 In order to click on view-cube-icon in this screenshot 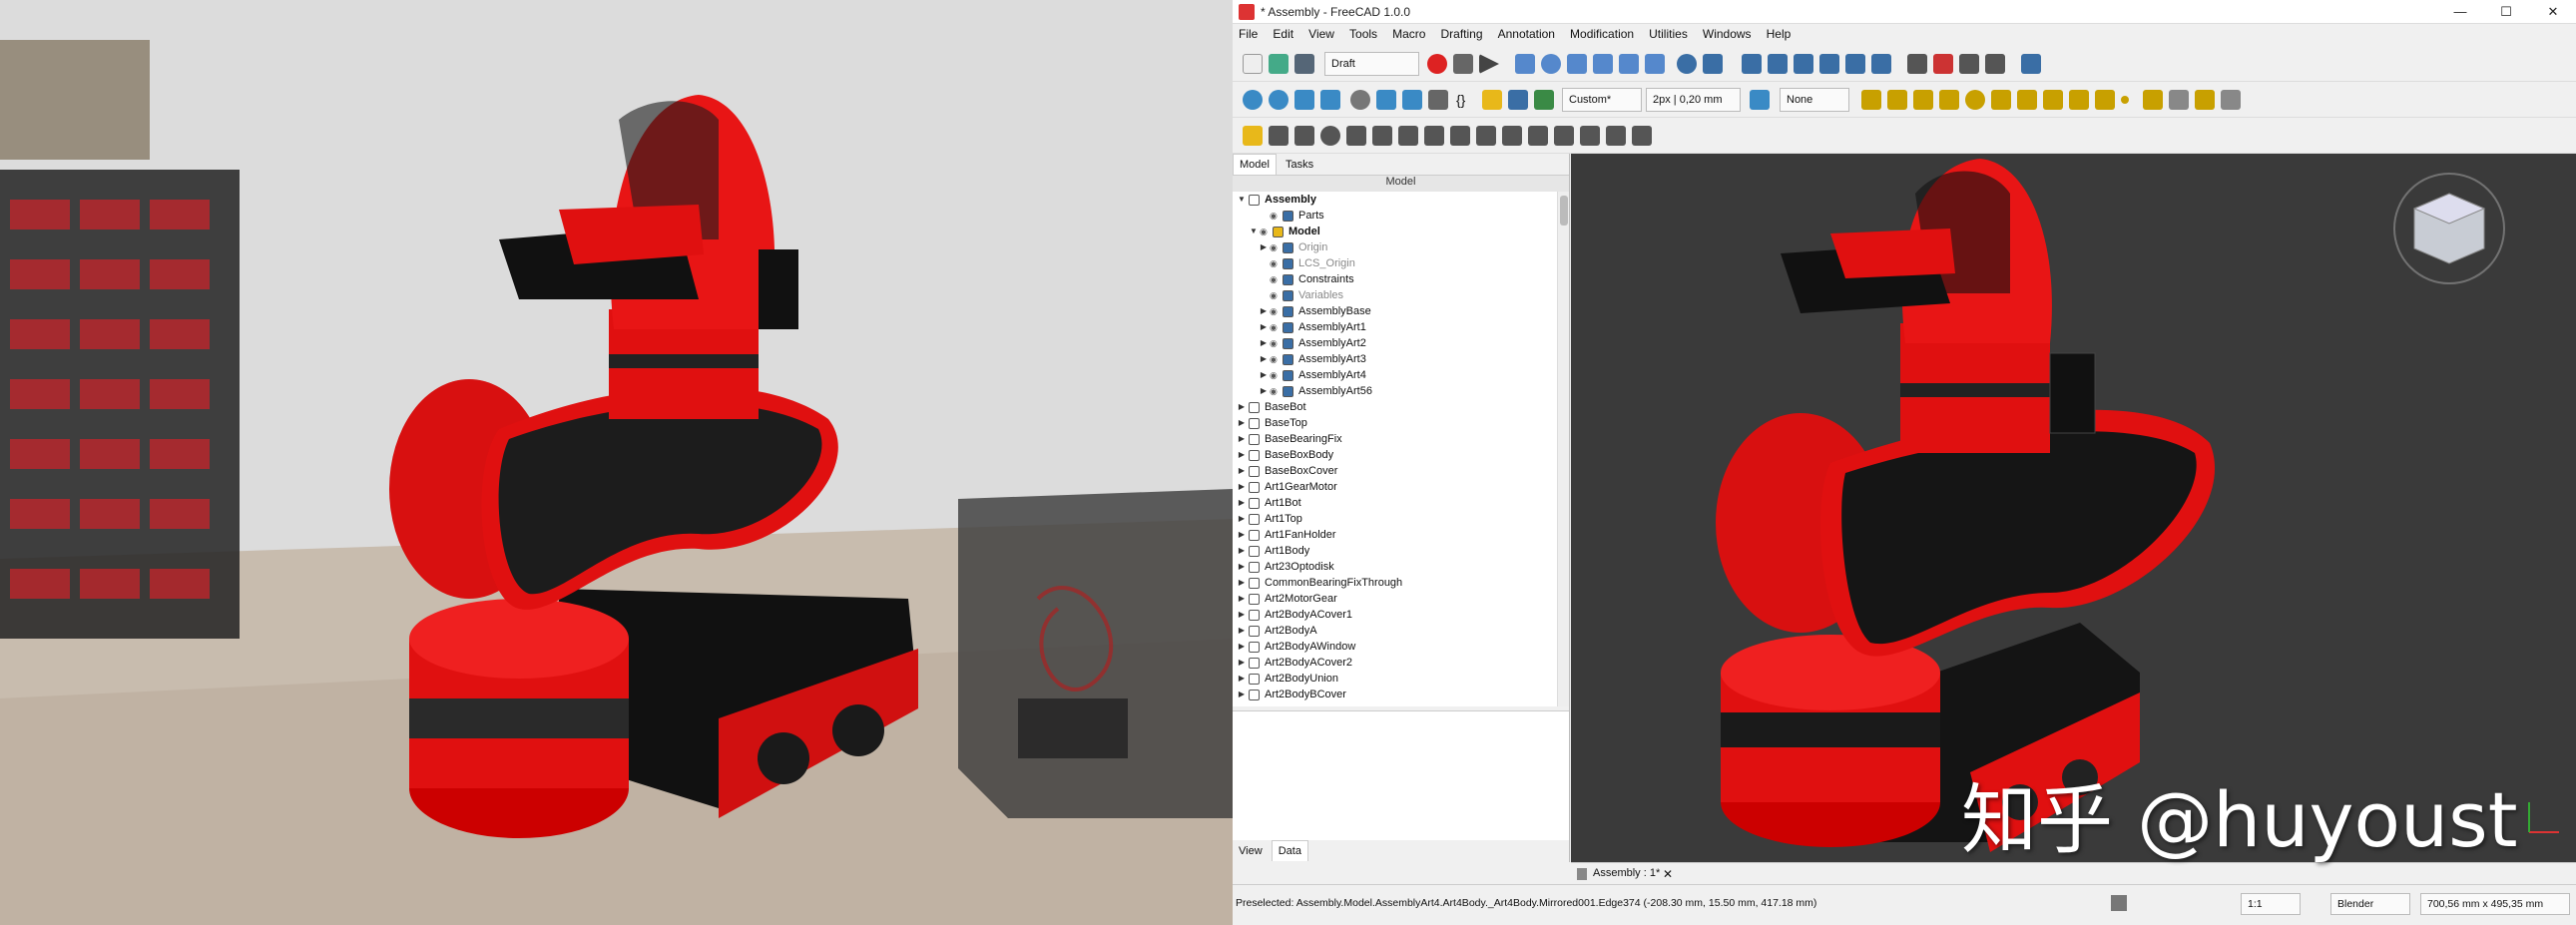, I will do `click(1304, 100)`.